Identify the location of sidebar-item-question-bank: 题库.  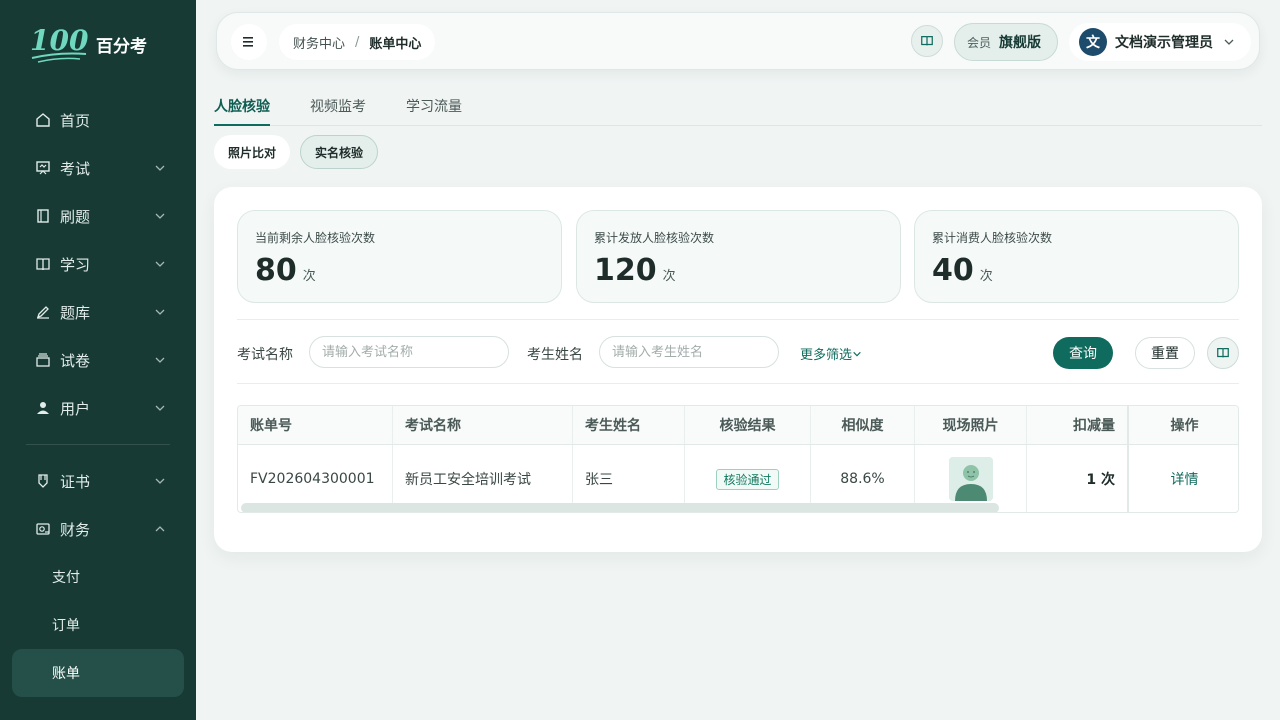
(98, 312).